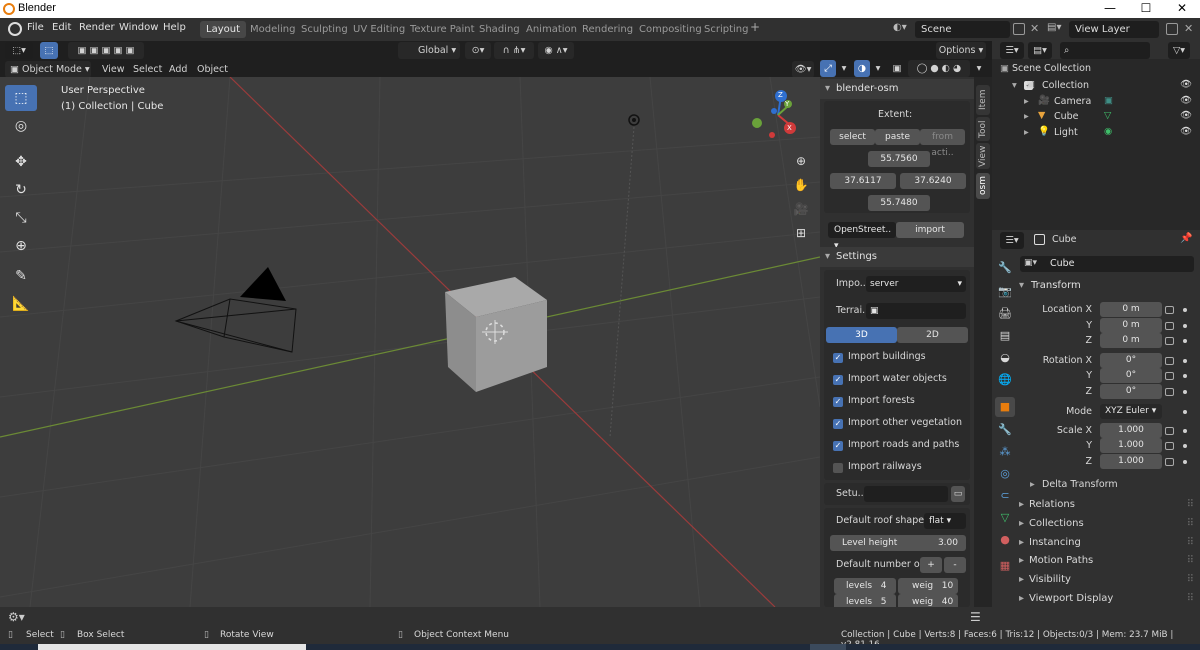 This screenshot has height=650, width=1200. I want to click on menu-file: File, so click(35, 27).